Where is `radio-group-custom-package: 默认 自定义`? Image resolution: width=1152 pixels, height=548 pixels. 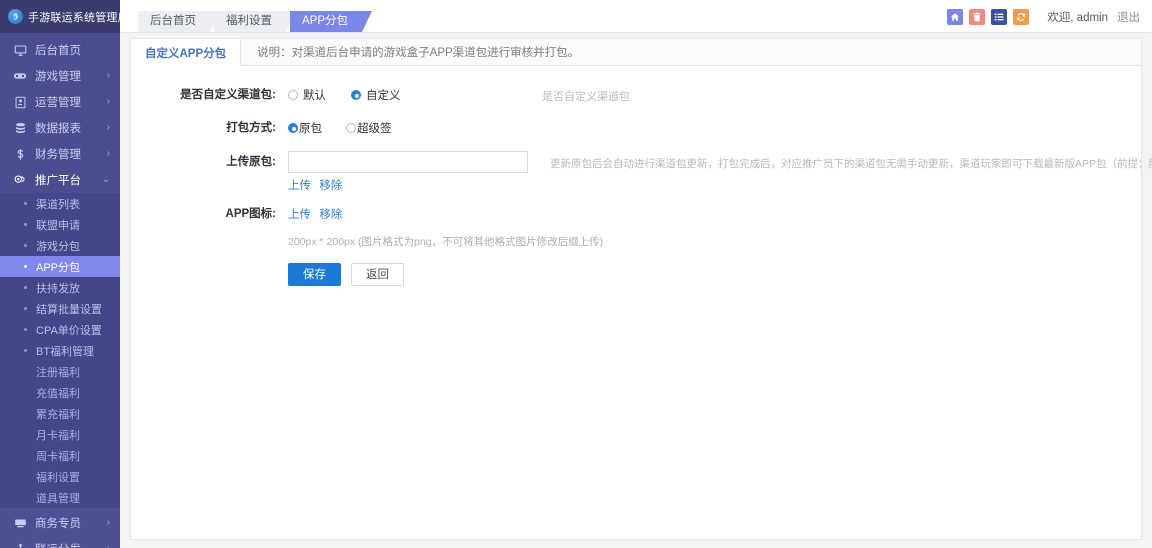
radio-group-custom-package: 默认 自定义 is located at coordinates (714, 95).